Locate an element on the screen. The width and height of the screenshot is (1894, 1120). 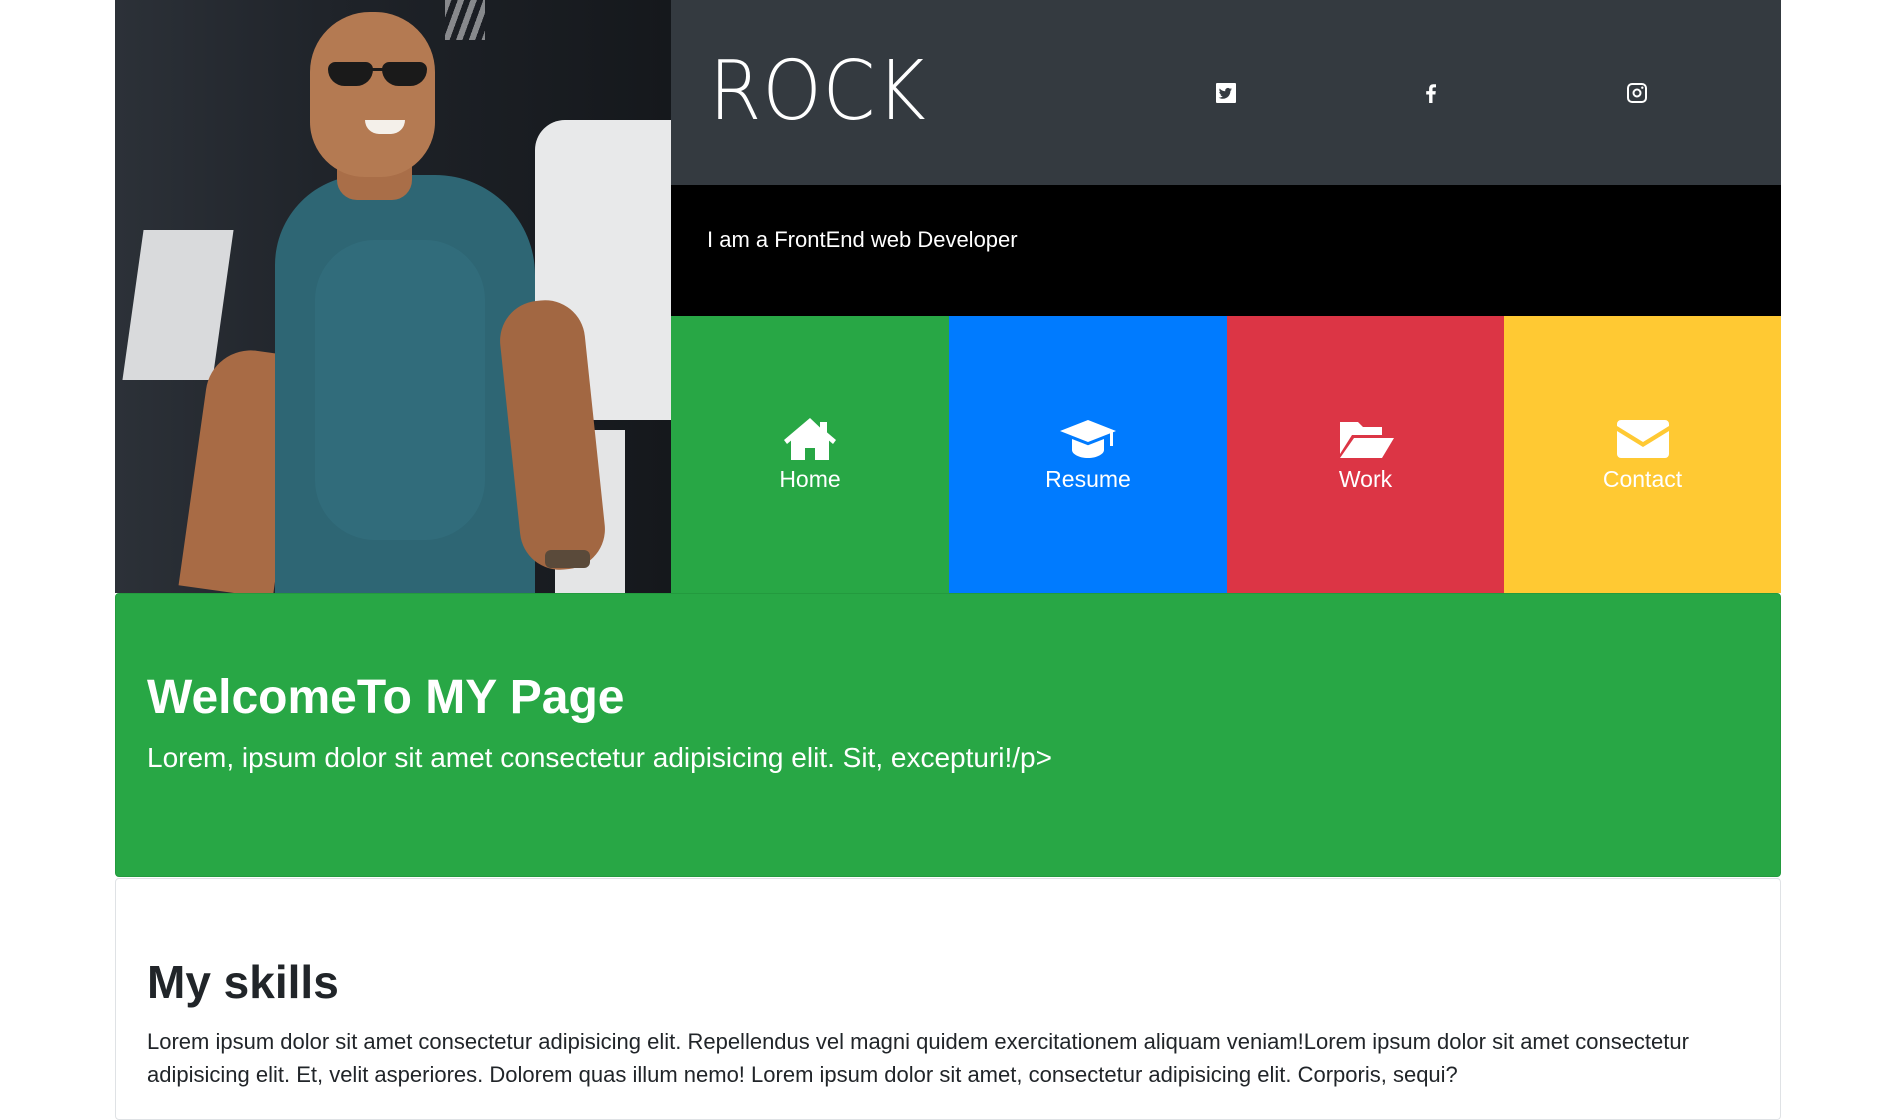
site-logo: ROCK is located at coordinates (818, 91).